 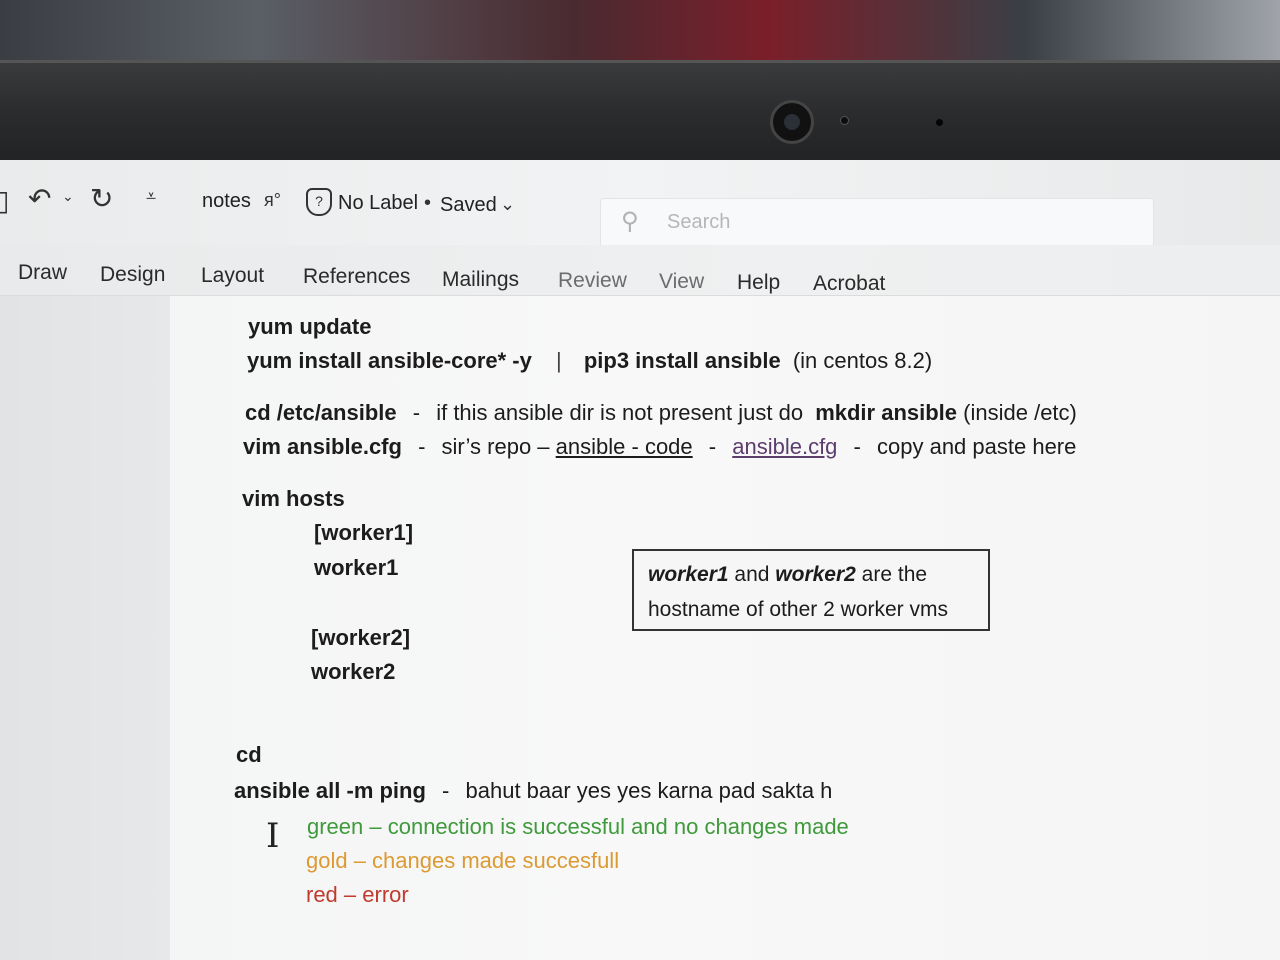 I want to click on ping-command: ansible all -m ping, so click(x=330, y=790).